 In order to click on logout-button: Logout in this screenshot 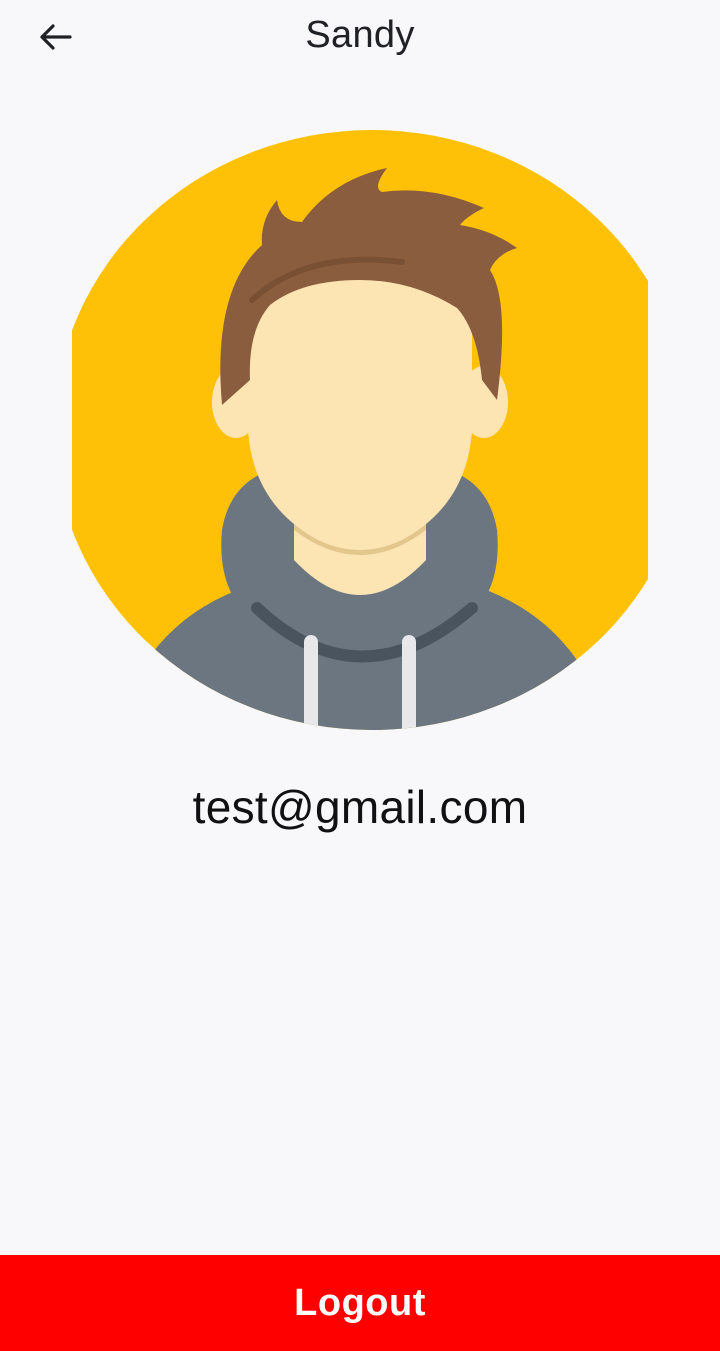, I will do `click(360, 1303)`.